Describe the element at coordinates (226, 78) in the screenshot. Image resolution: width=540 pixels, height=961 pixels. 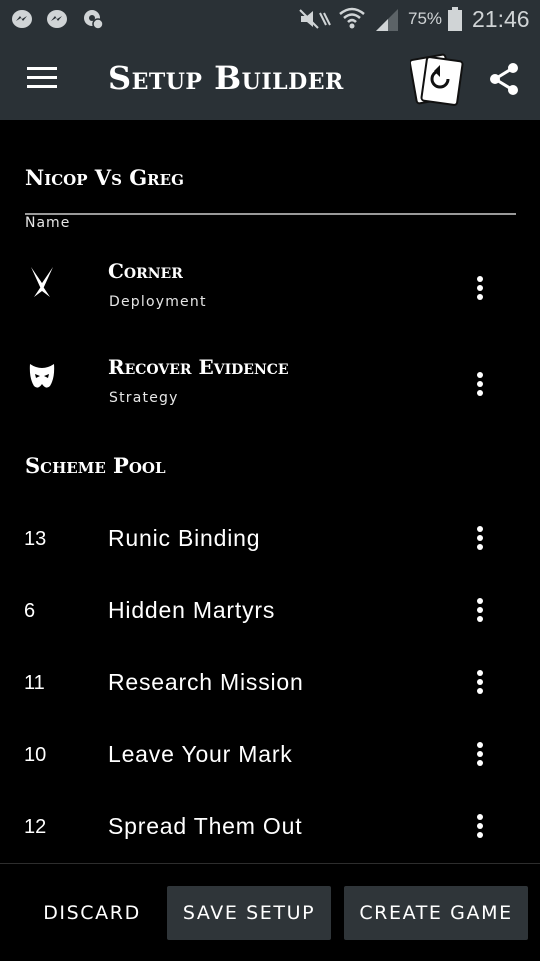
I see `page-title: Setup Builder` at that location.